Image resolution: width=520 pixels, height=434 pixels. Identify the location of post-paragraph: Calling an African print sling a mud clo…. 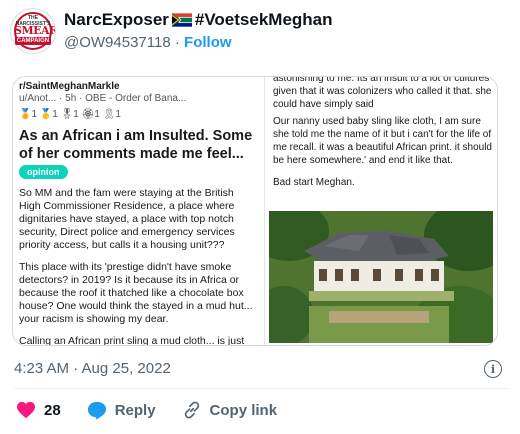
(132, 340).